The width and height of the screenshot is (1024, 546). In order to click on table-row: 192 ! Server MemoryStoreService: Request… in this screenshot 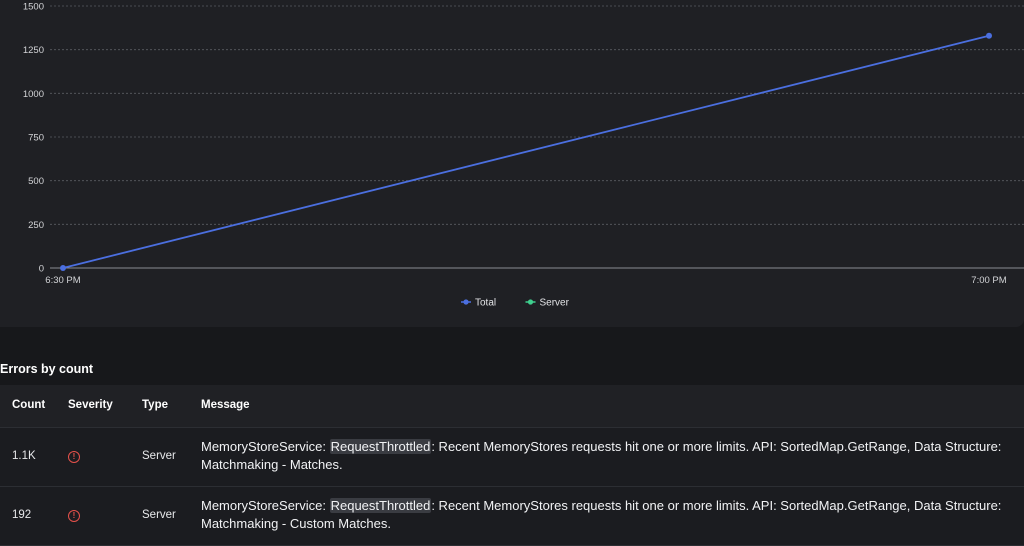, I will do `click(512, 516)`.